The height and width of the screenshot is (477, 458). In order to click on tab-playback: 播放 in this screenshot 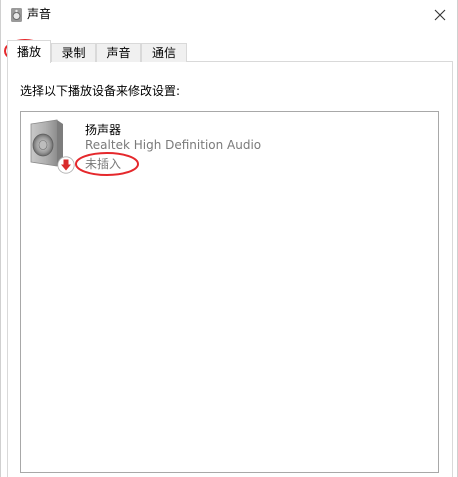, I will do `click(29, 51)`.